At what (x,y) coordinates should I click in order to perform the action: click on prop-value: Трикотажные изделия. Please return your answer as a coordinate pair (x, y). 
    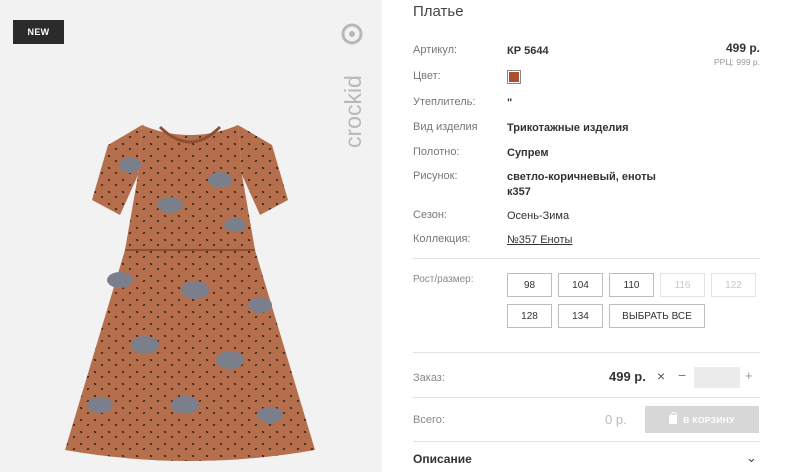
    Looking at the image, I should click on (568, 128).